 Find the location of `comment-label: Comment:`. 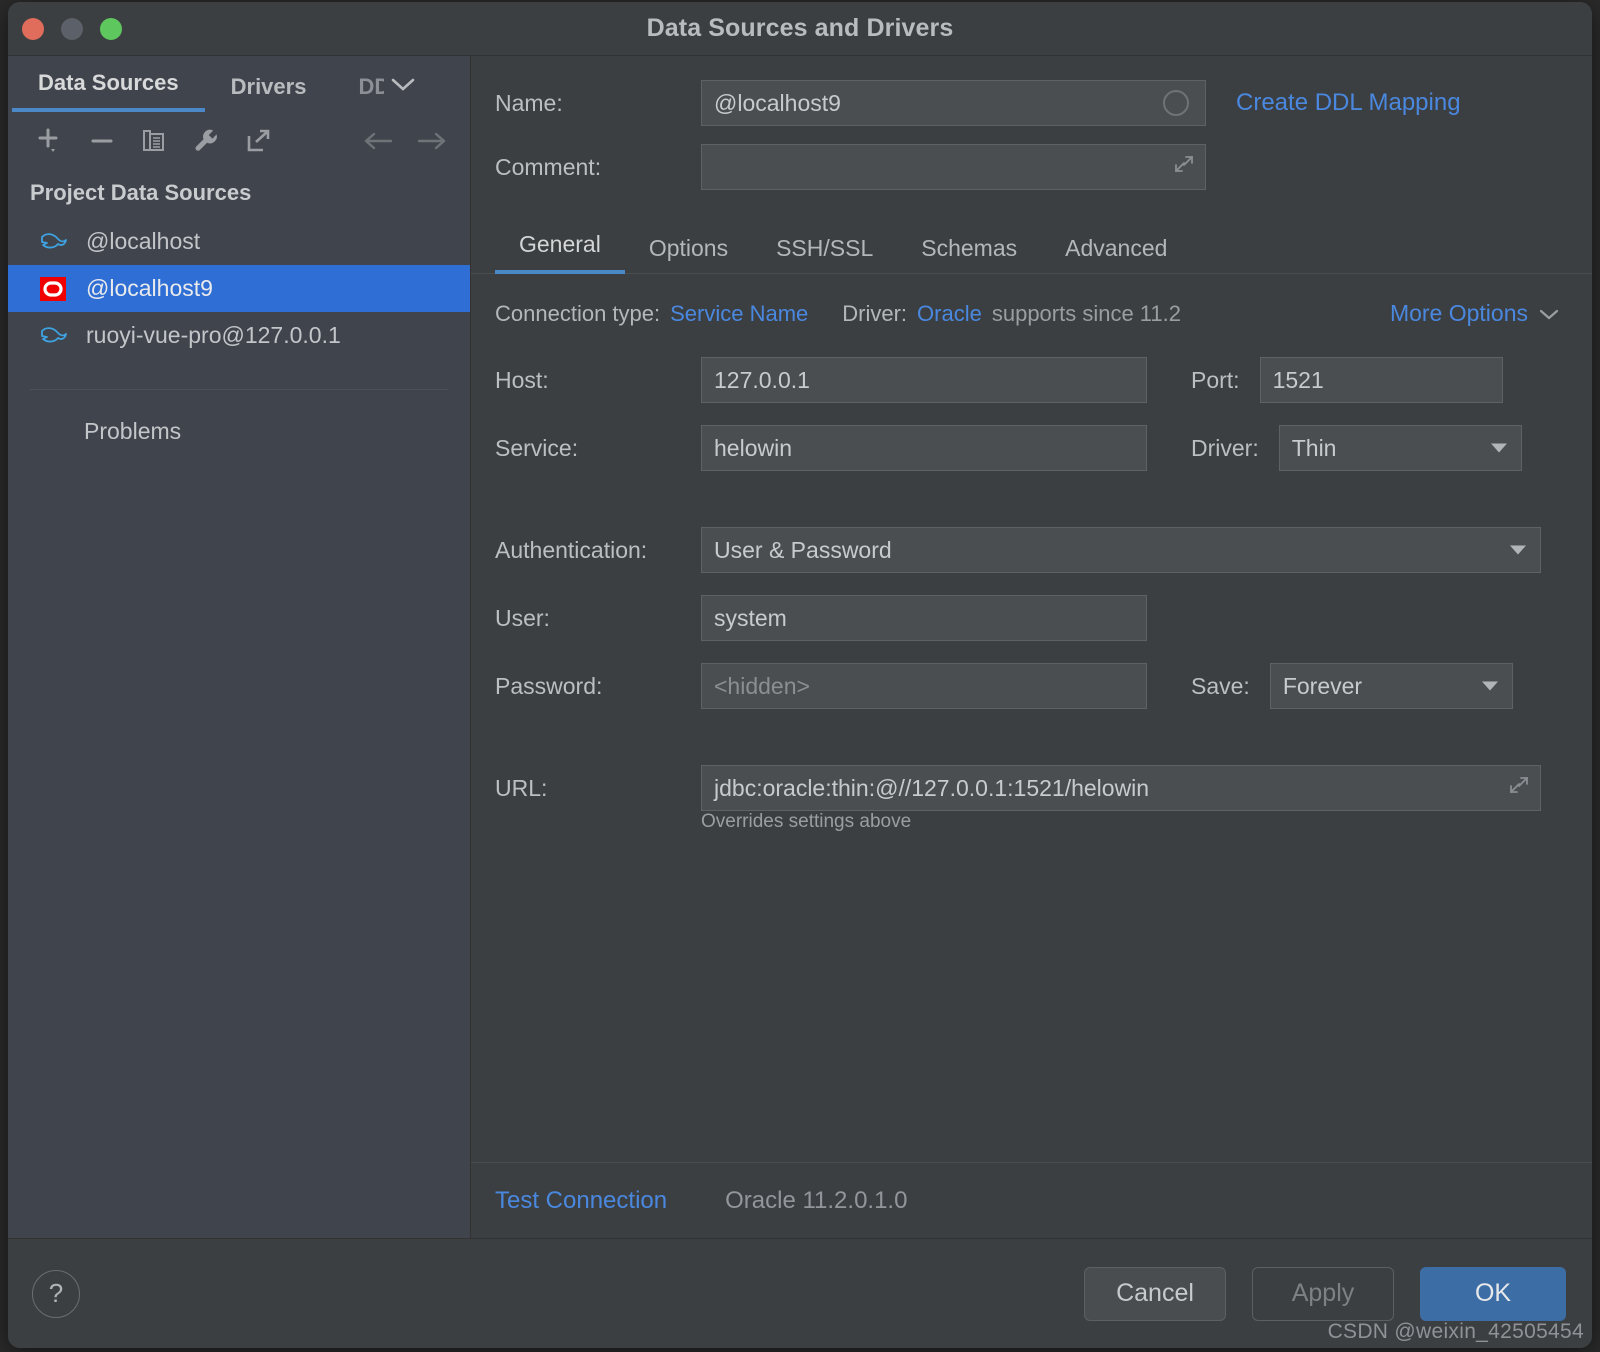

comment-label: Comment: is located at coordinates (548, 166).